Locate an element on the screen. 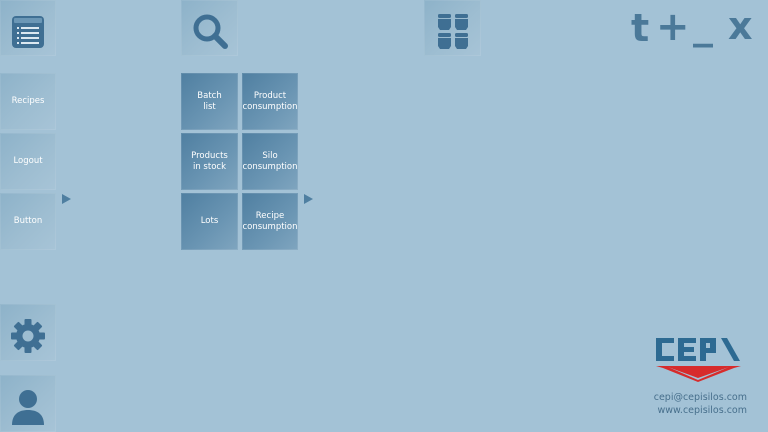 The height and width of the screenshot is (432, 768). silos-icon is located at coordinates (453, 28).